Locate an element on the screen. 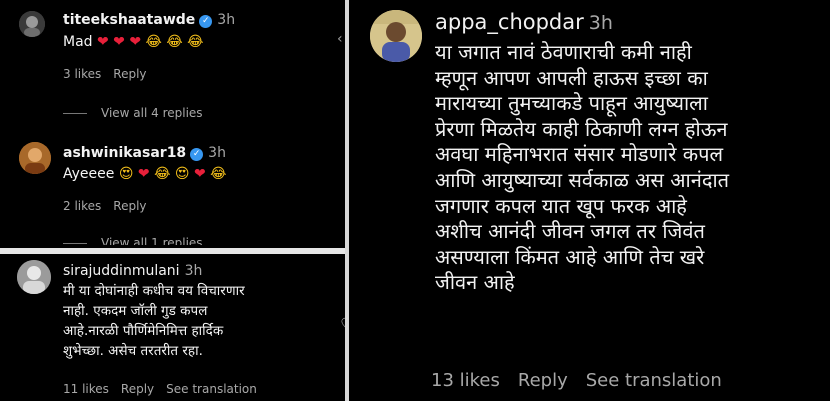  username-text: titeekshaatawde is located at coordinates (129, 20).